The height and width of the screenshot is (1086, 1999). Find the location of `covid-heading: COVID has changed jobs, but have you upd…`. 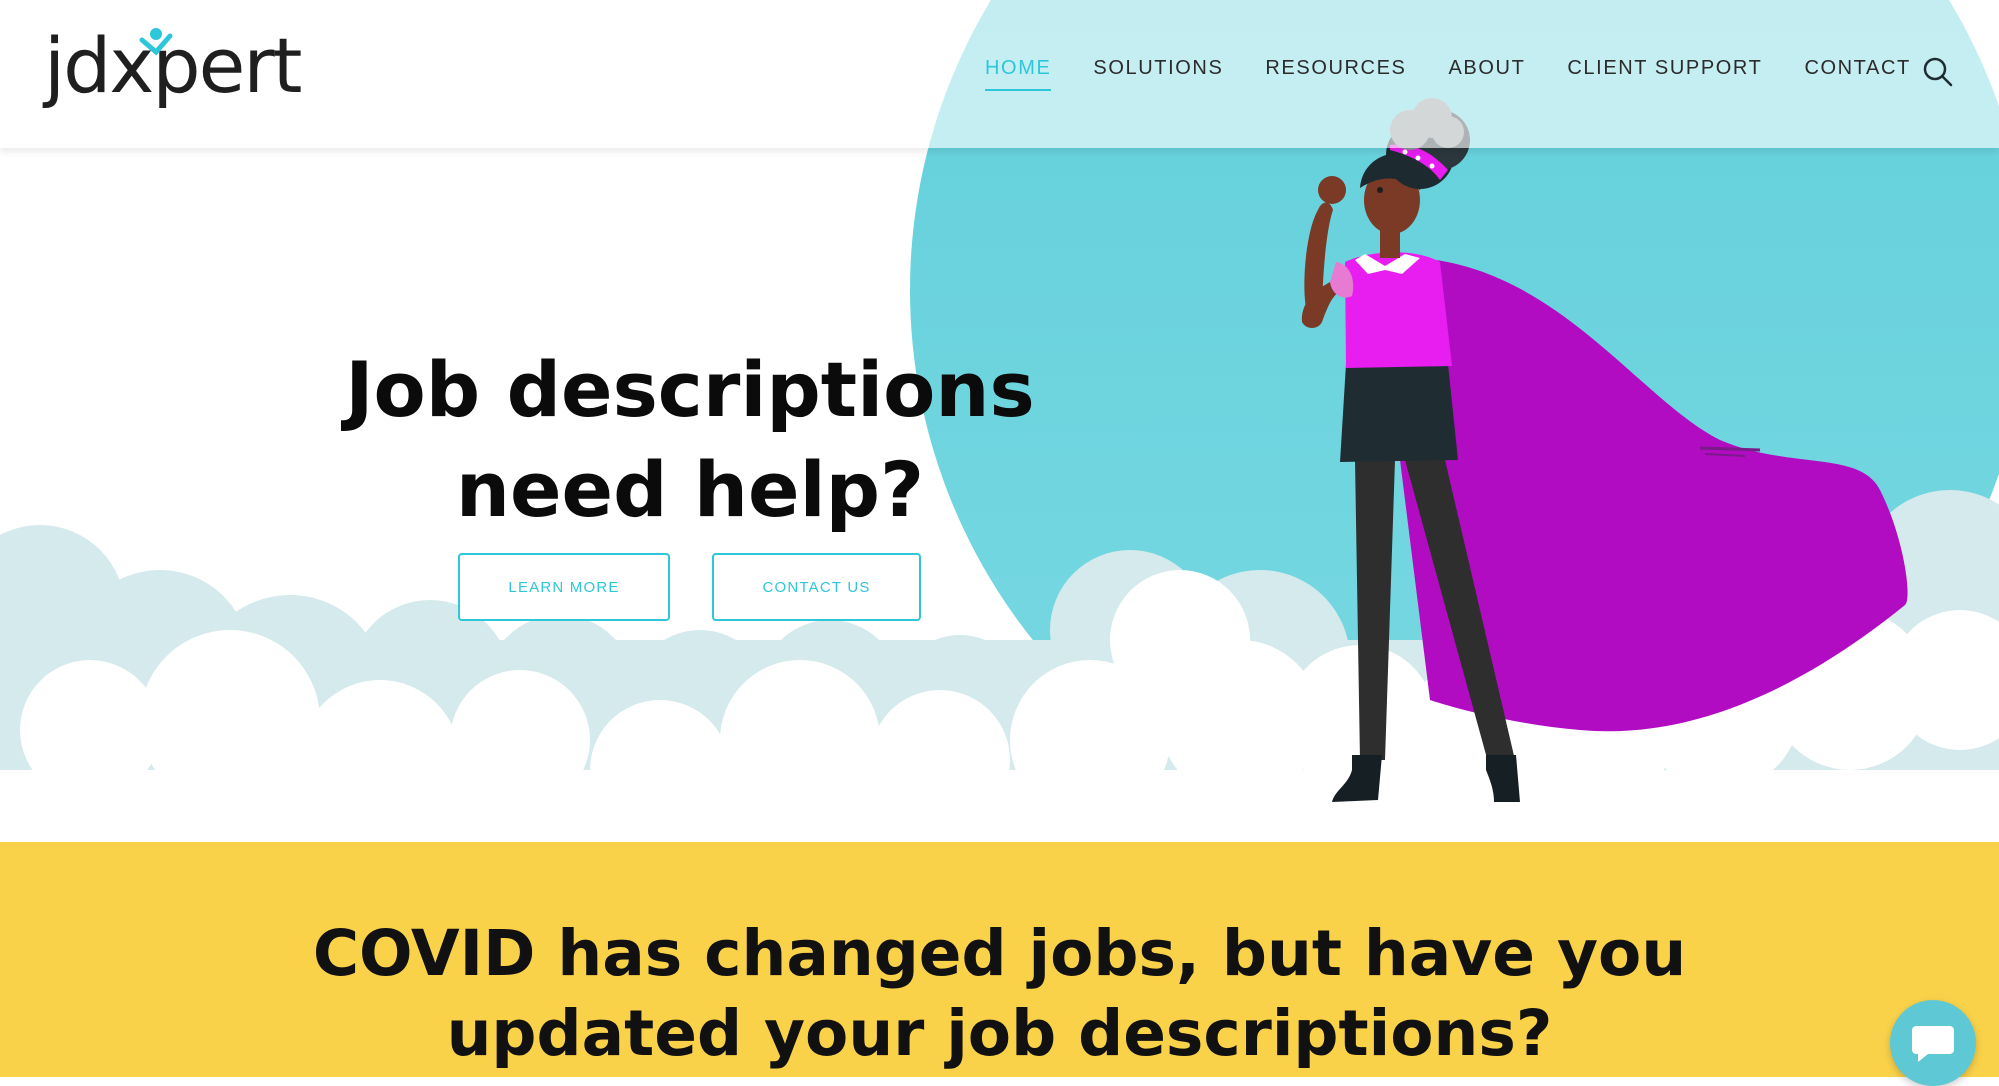

covid-heading: COVID has changed jobs, but have you upd… is located at coordinates (999, 994).